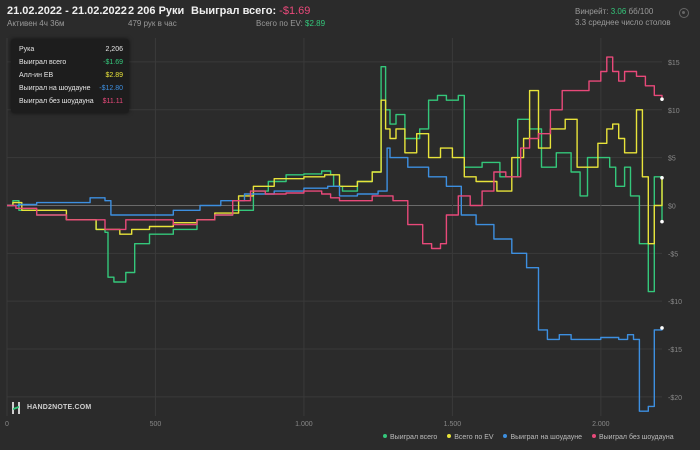  What do you see at coordinates (7, 424) in the screenshot?
I see `x-tick-label: 0` at bounding box center [7, 424].